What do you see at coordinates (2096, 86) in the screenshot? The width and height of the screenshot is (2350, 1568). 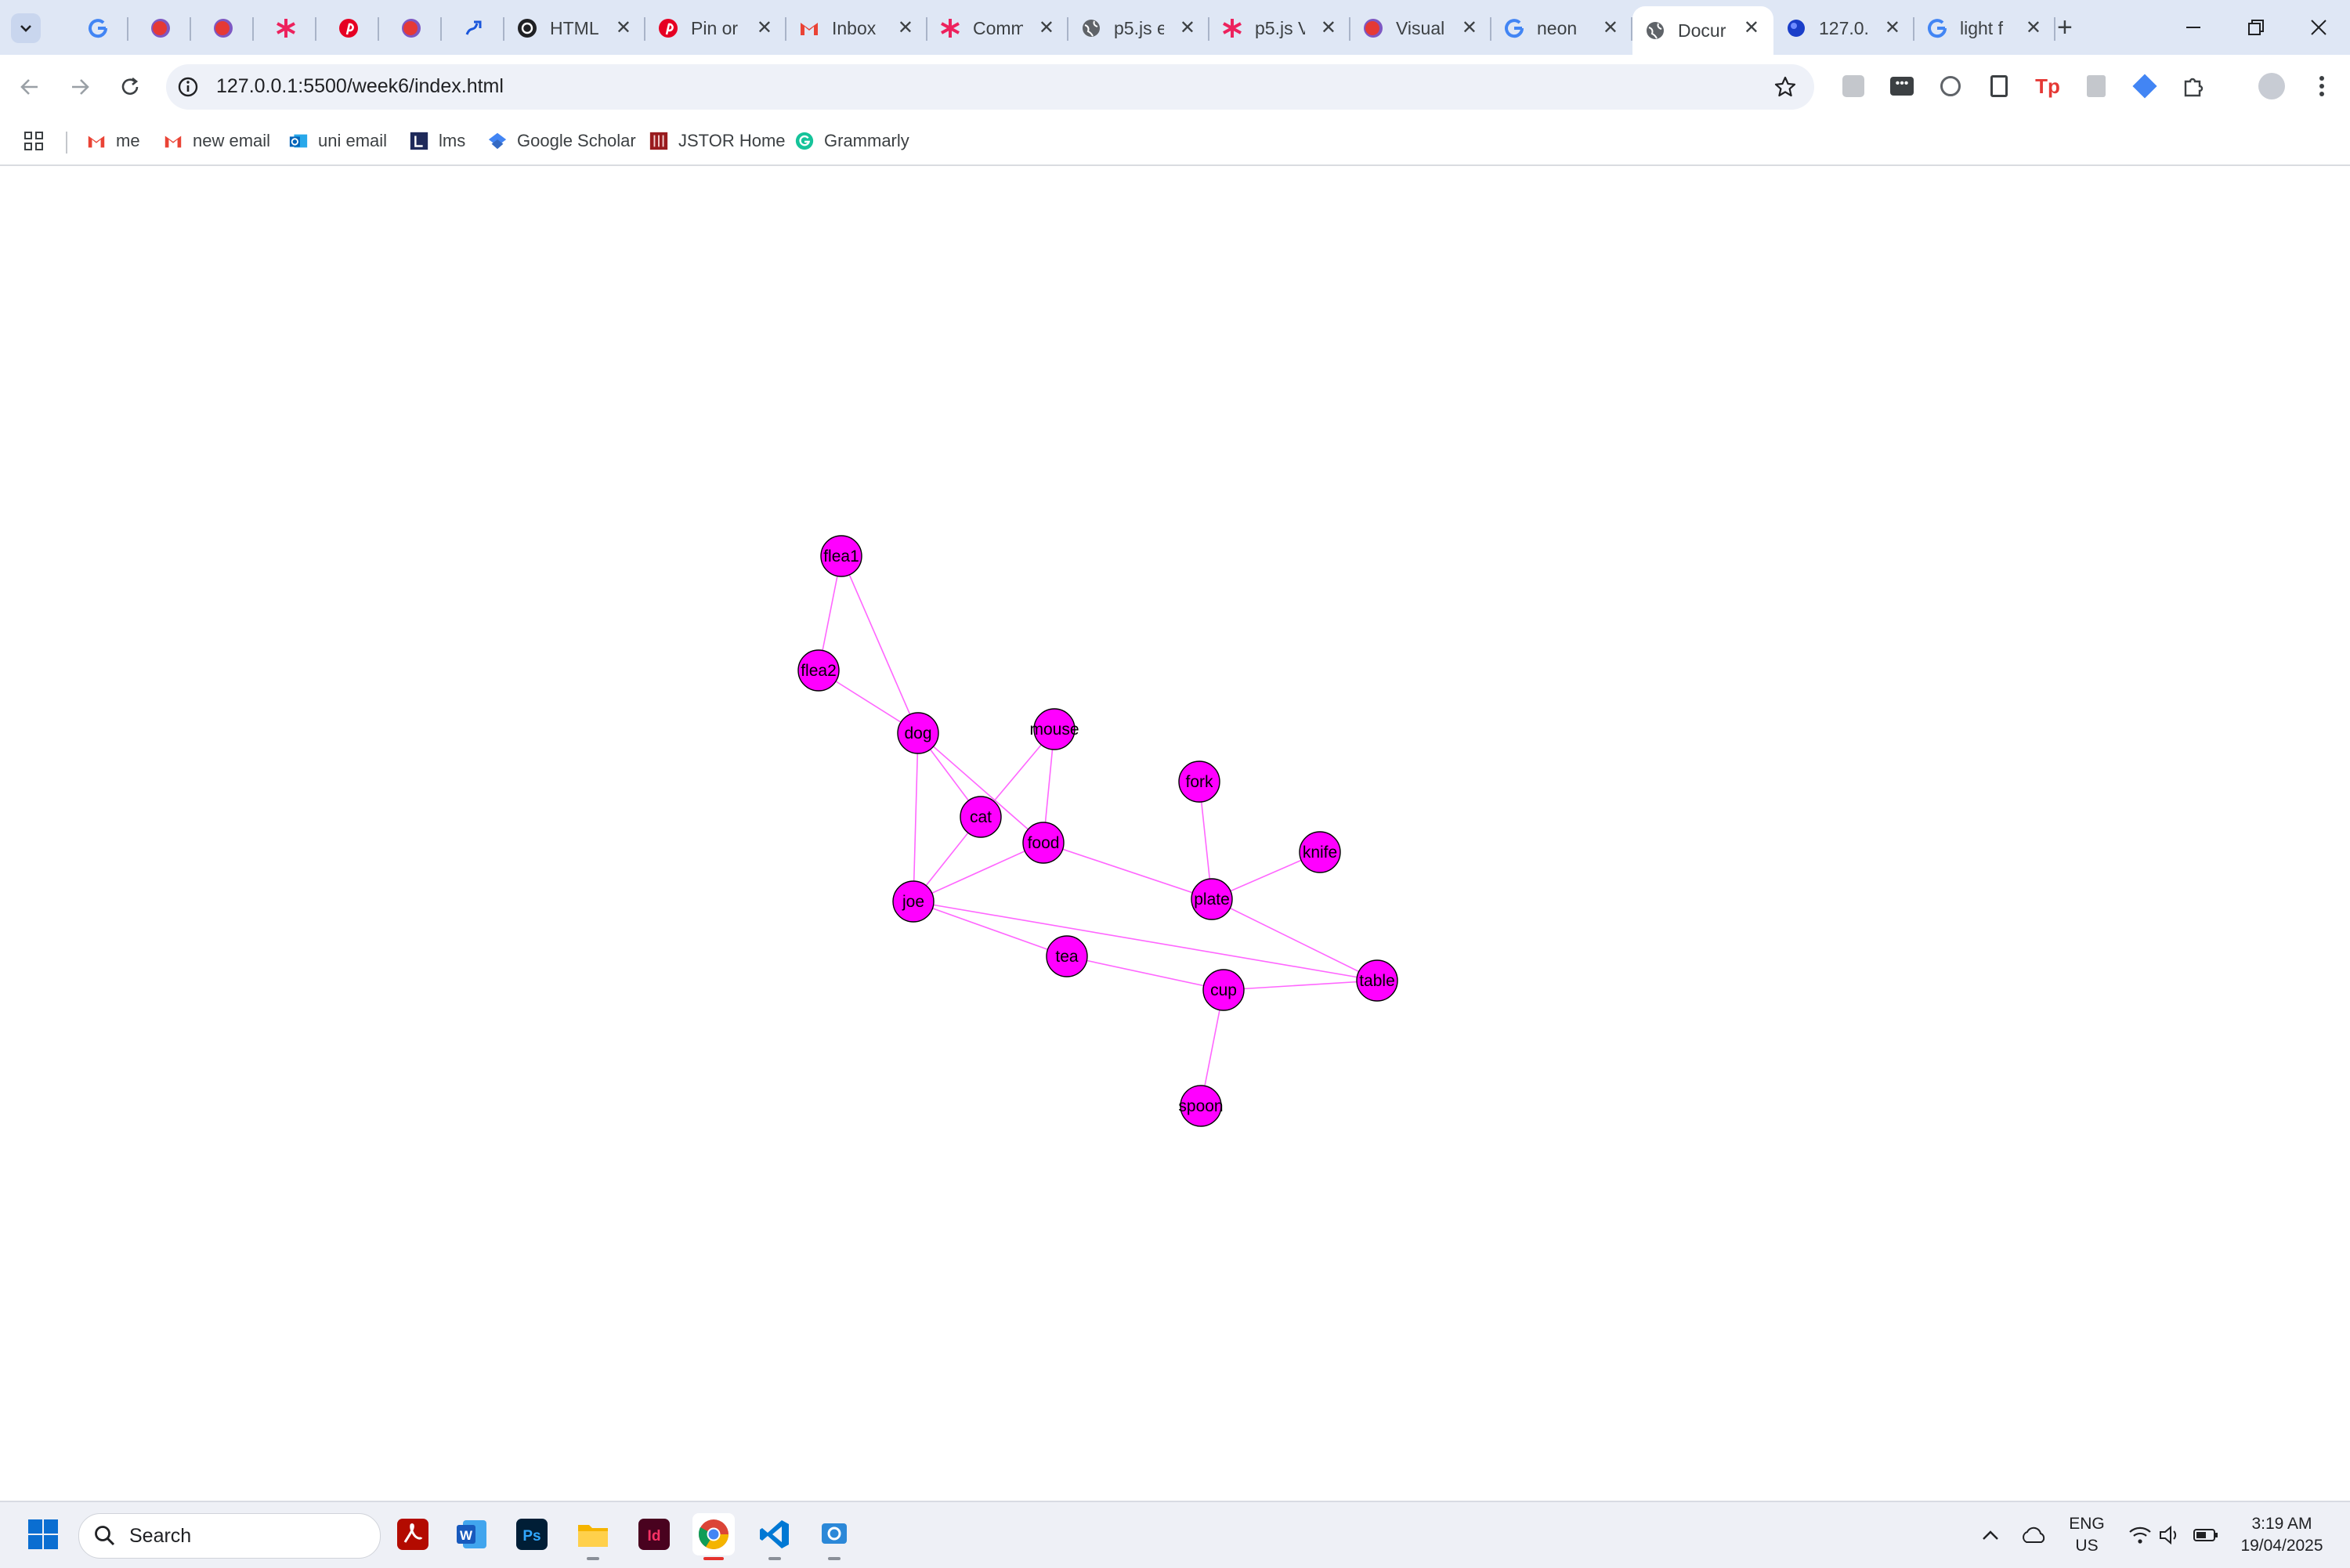 I see `document-ext-icon` at bounding box center [2096, 86].